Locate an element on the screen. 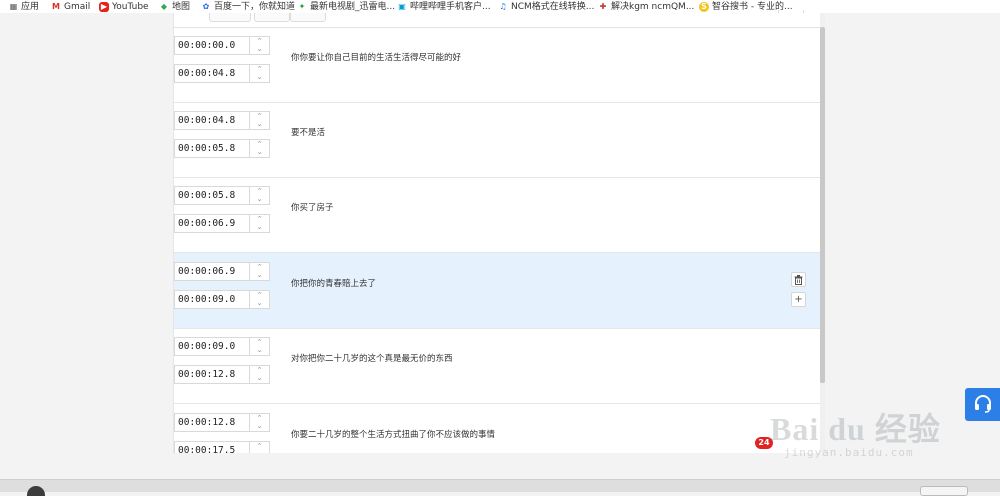 The width and height of the screenshot is (1000, 496). bookmark-baidu: ✿ 百度一下，你就知道 is located at coordinates (248, 6).